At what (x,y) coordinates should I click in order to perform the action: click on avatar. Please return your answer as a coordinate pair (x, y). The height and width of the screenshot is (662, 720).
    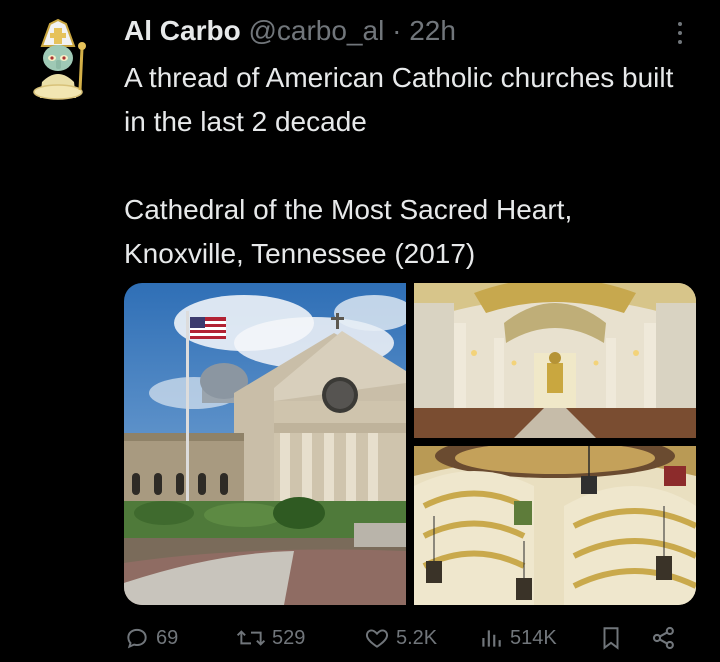
    Looking at the image, I should click on (58, 59).